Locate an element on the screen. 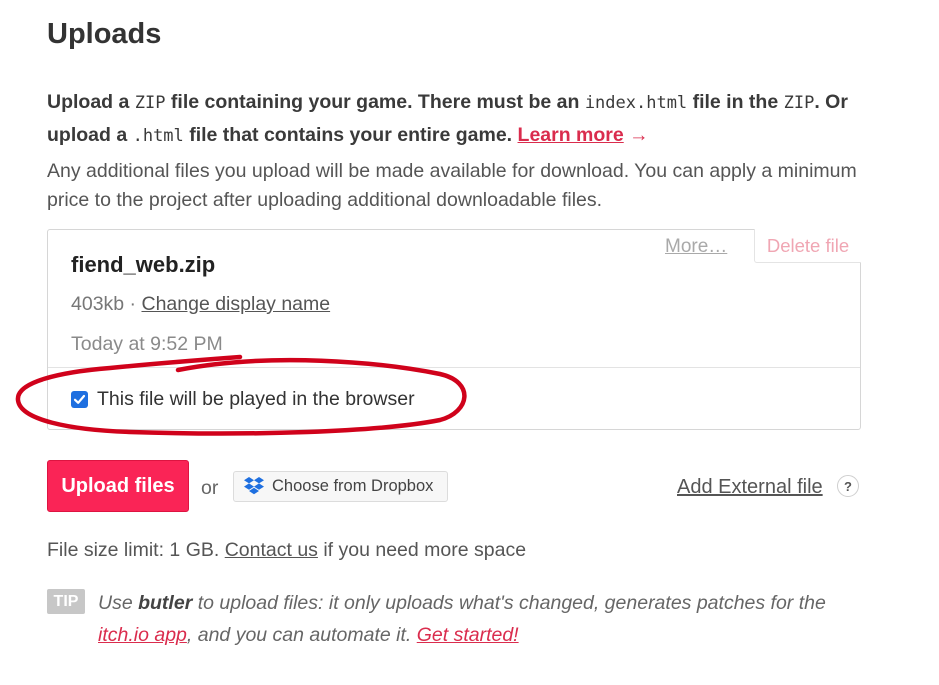 This screenshot has height=685, width=939. upload-files-button: Upload files is located at coordinates (118, 486).